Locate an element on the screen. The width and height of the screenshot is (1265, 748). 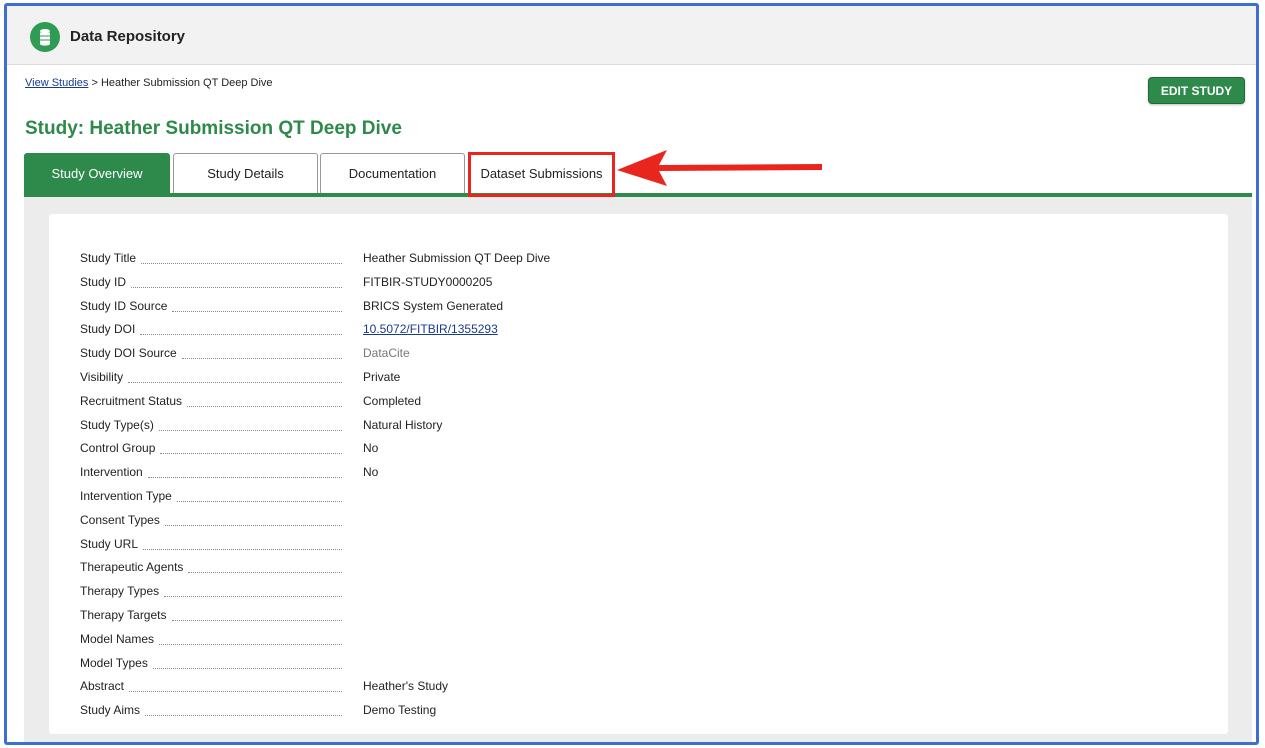
tab-study-overview: Study Overview is located at coordinates (97, 173).